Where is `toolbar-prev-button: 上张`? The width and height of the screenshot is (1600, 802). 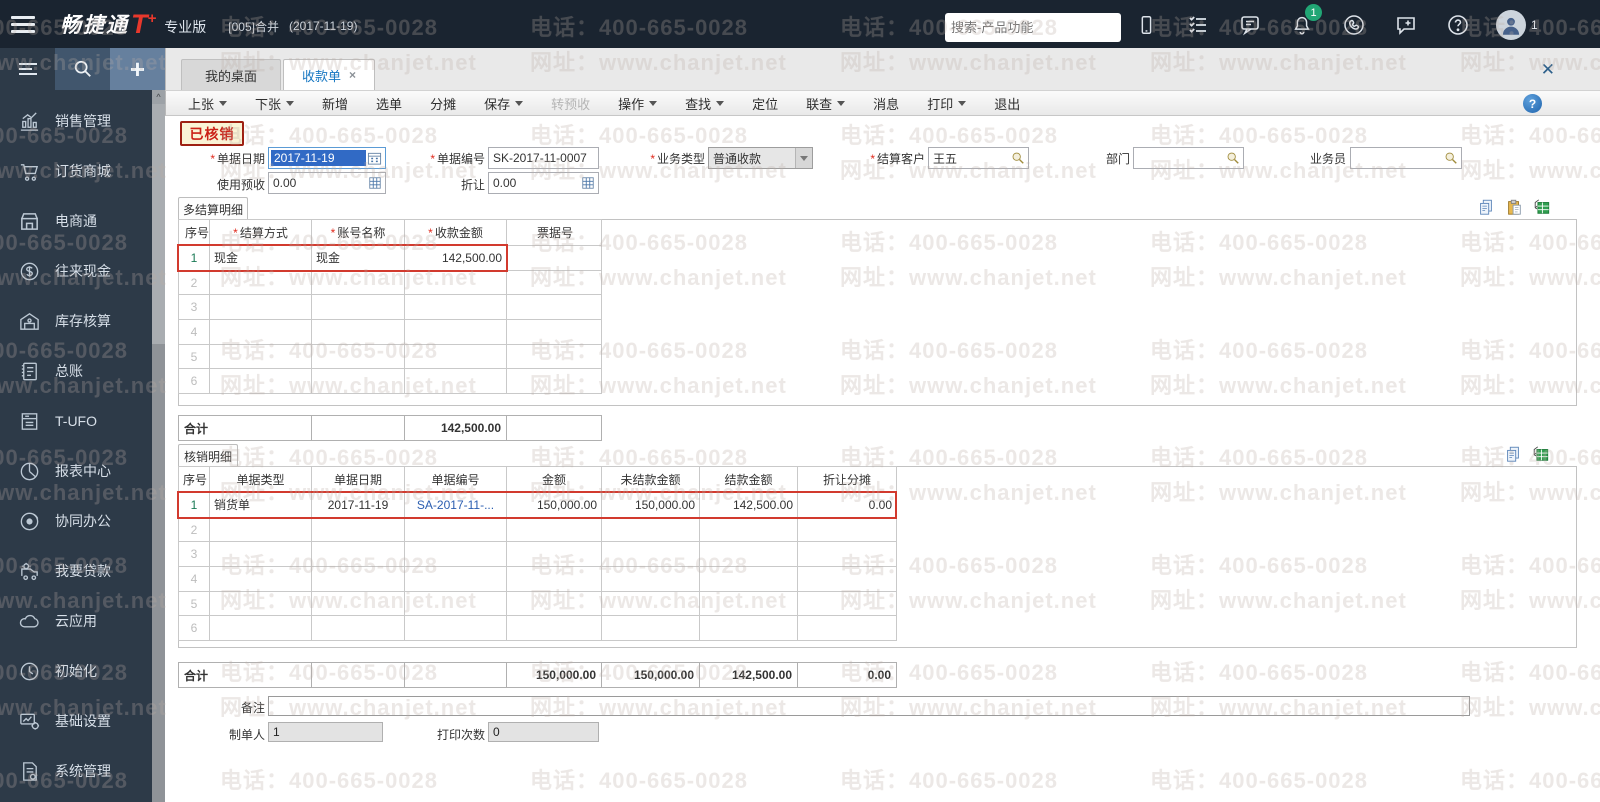 toolbar-prev-button: 上张 is located at coordinates (208, 103).